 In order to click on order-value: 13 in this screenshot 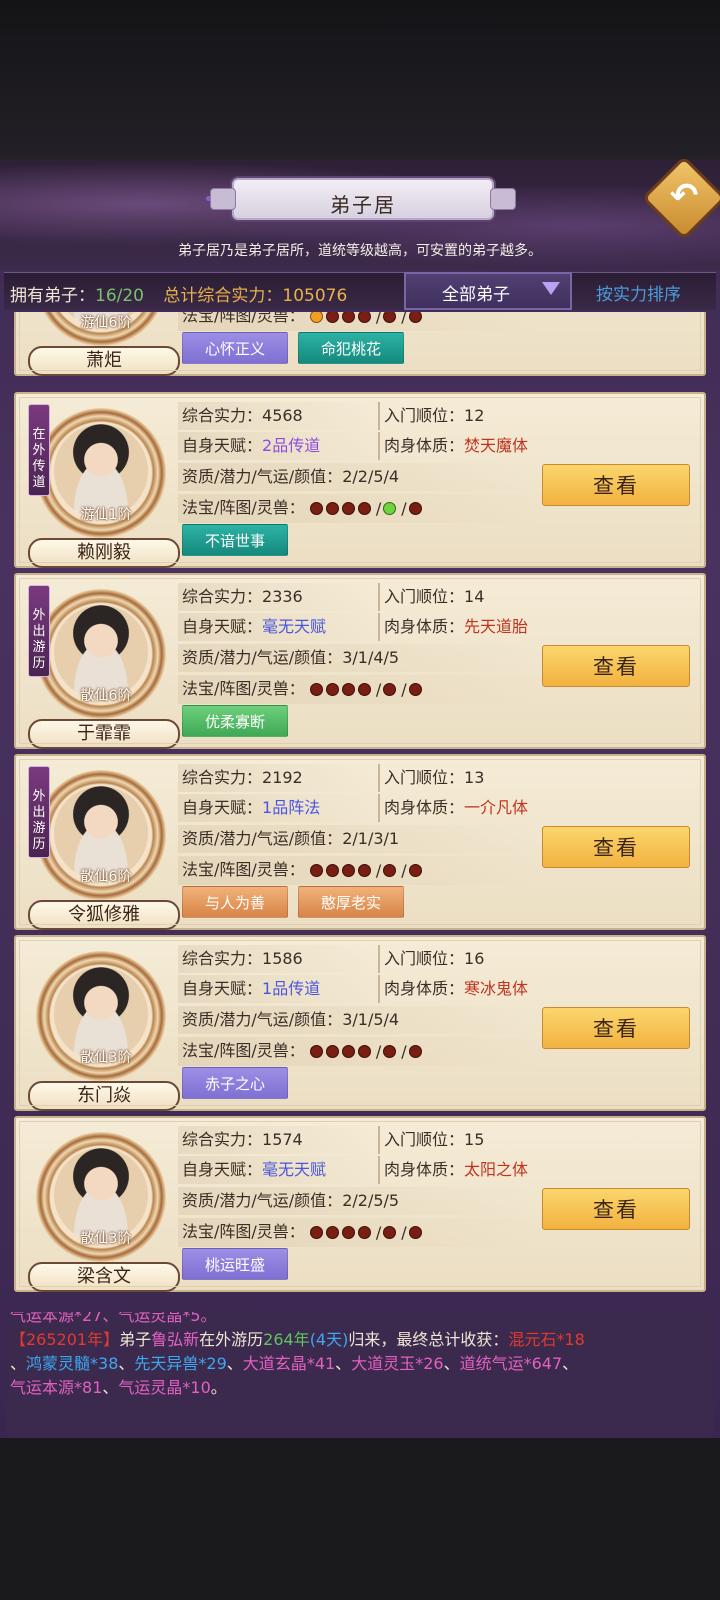, I will do `click(474, 777)`.